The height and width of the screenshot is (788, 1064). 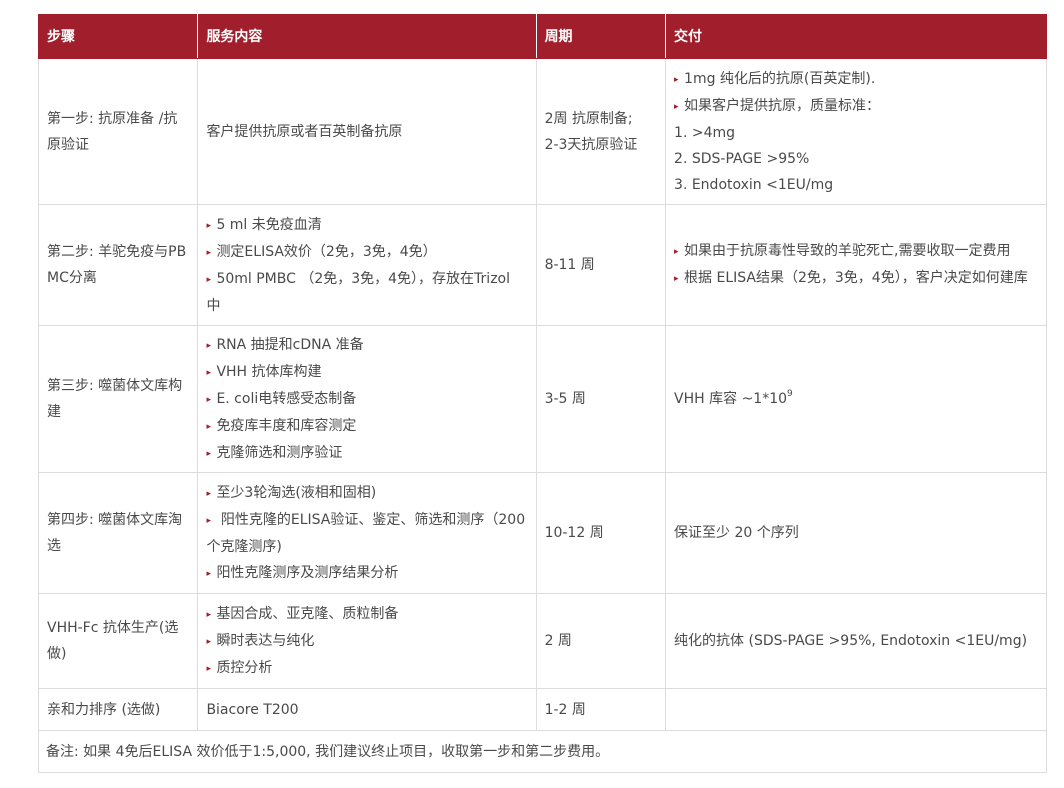 What do you see at coordinates (558, 641) in the screenshot?
I see `period-line: 2 周` at bounding box center [558, 641].